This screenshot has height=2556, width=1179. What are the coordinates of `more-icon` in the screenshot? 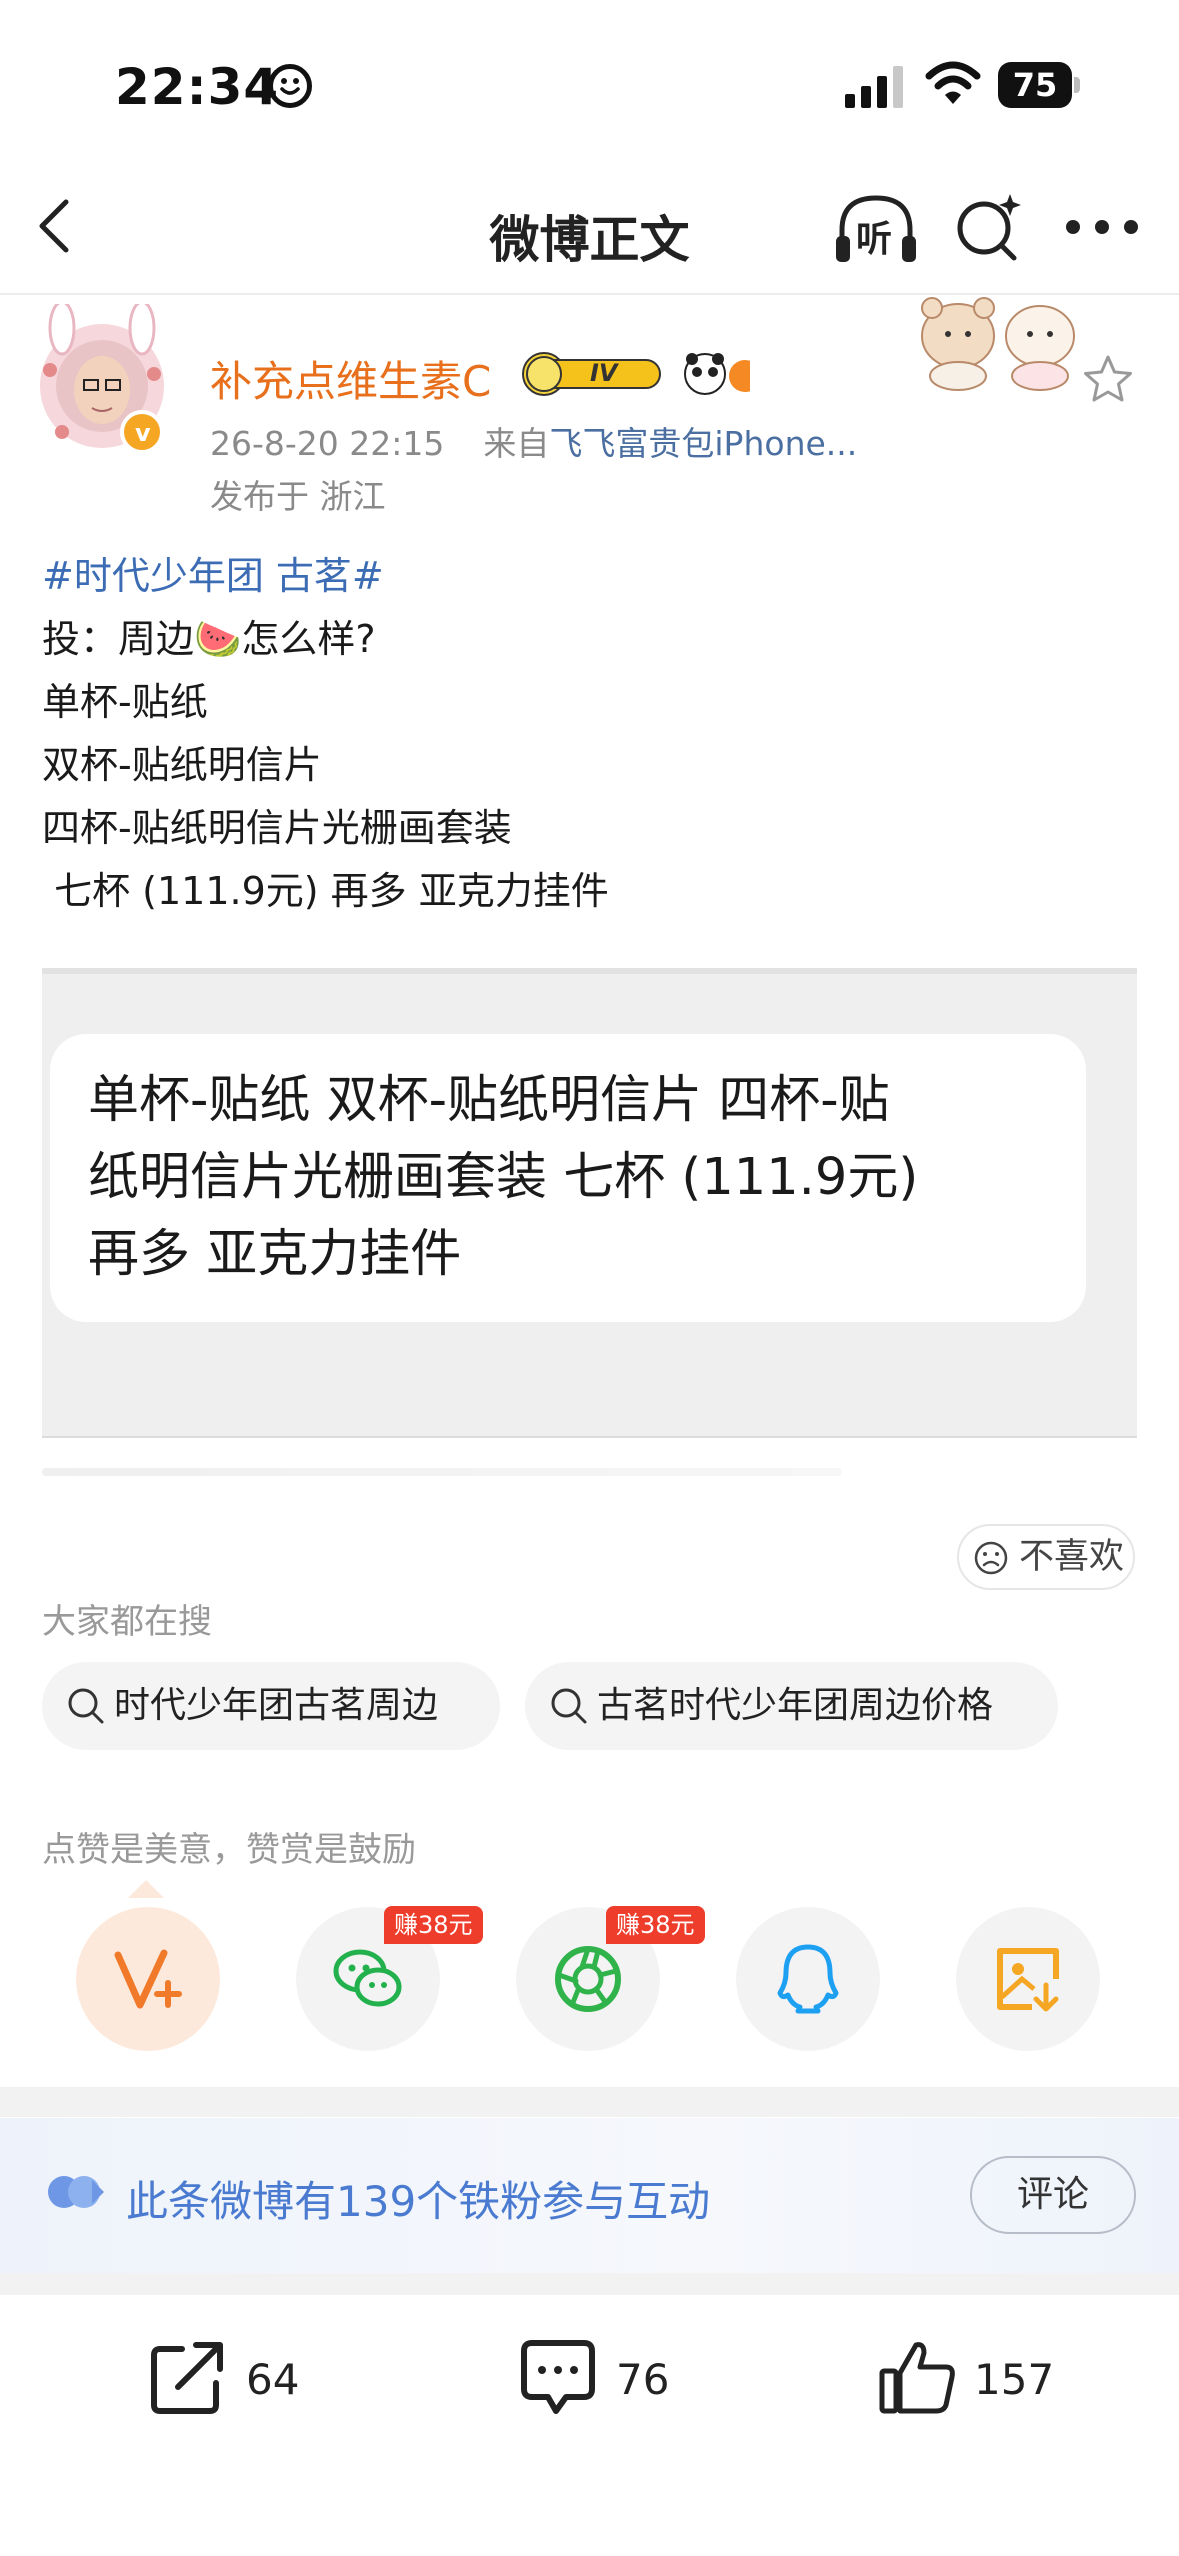 It's located at (1102, 230).